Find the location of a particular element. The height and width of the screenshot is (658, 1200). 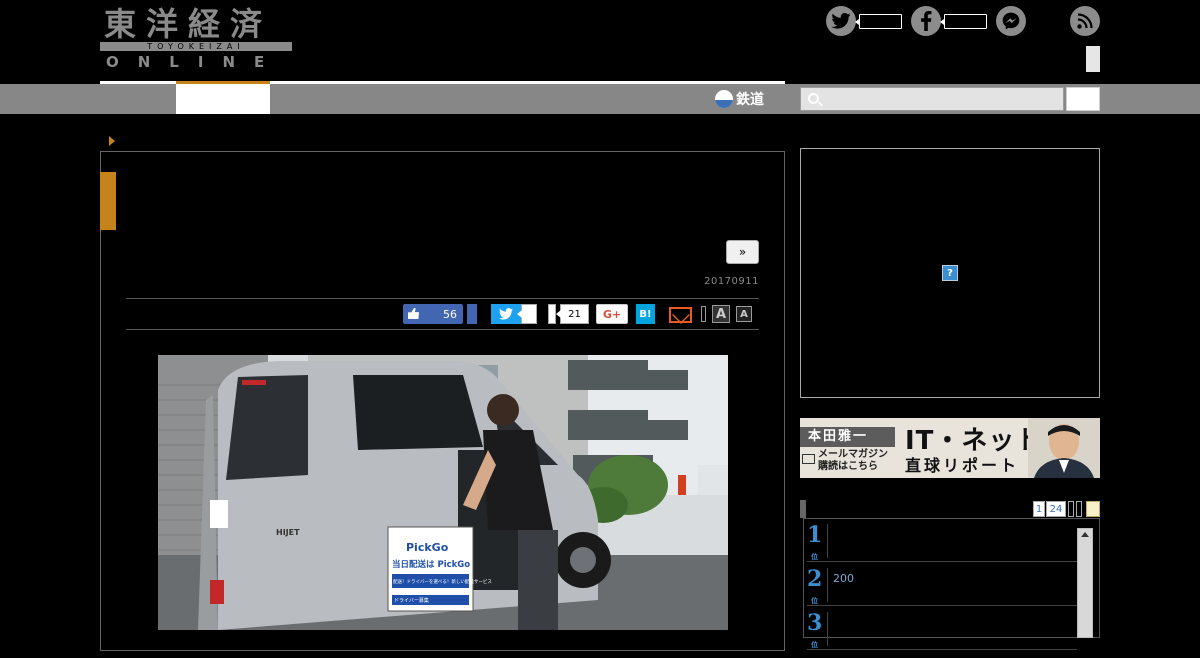

ad-info-icon: ? is located at coordinates (950, 273).